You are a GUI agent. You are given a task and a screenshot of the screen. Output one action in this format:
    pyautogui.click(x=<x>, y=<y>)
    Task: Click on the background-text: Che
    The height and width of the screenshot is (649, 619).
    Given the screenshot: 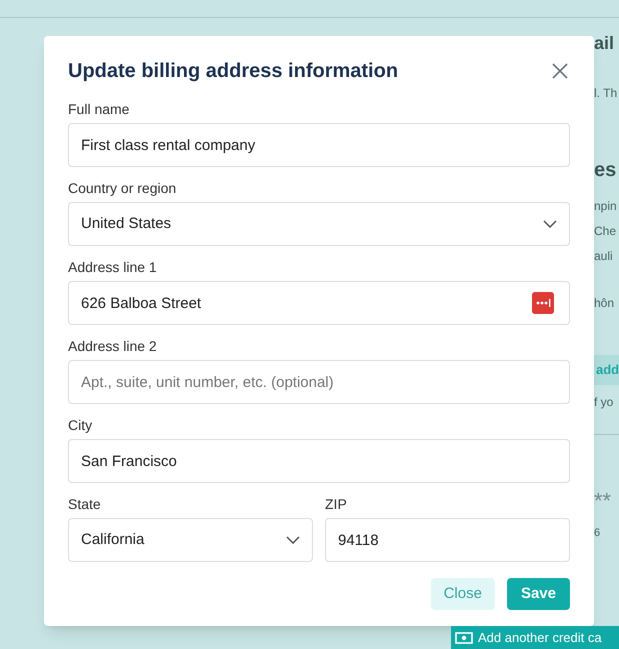 What is the action you would take?
    pyautogui.click(x=606, y=231)
    